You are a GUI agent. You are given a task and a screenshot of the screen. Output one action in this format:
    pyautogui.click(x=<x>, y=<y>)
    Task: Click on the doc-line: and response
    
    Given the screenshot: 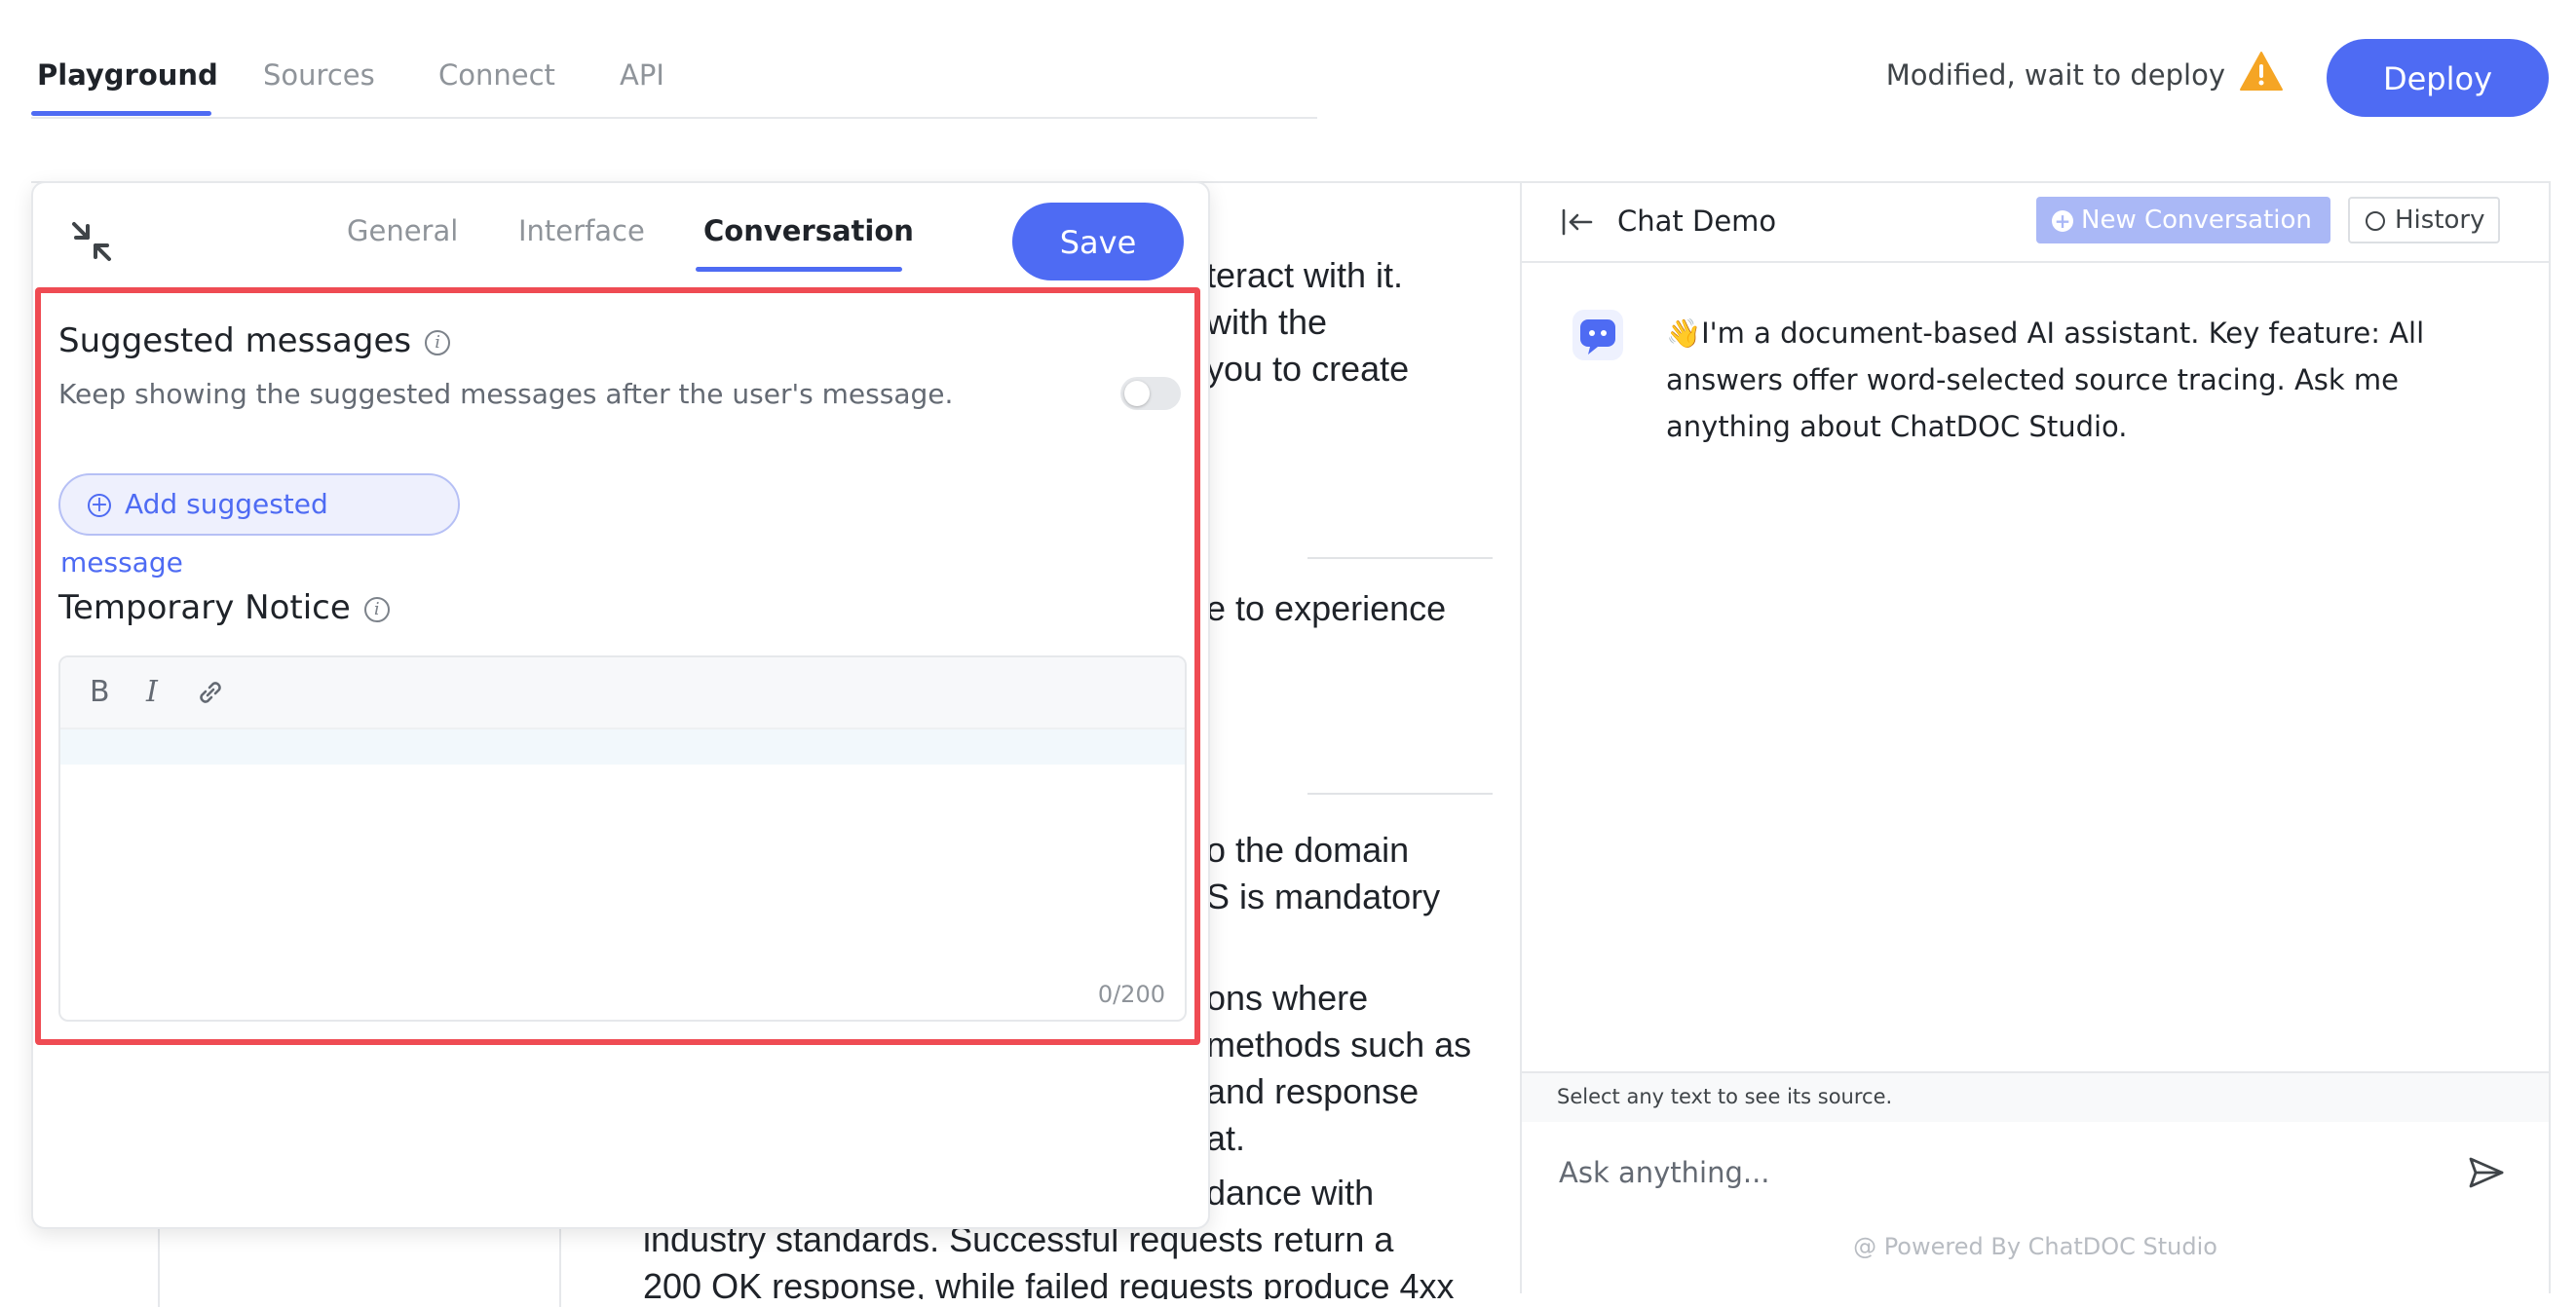 What is the action you would take?
    pyautogui.click(x=1313, y=1091)
    